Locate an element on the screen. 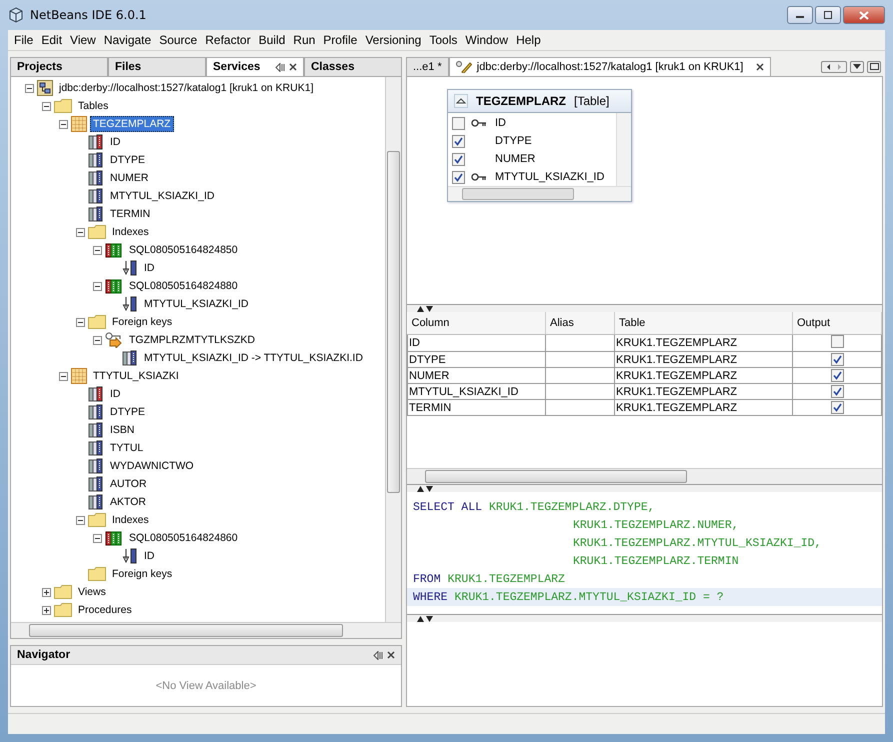 This screenshot has height=742, width=893. tree-item: TYTUL is located at coordinates (126, 448).